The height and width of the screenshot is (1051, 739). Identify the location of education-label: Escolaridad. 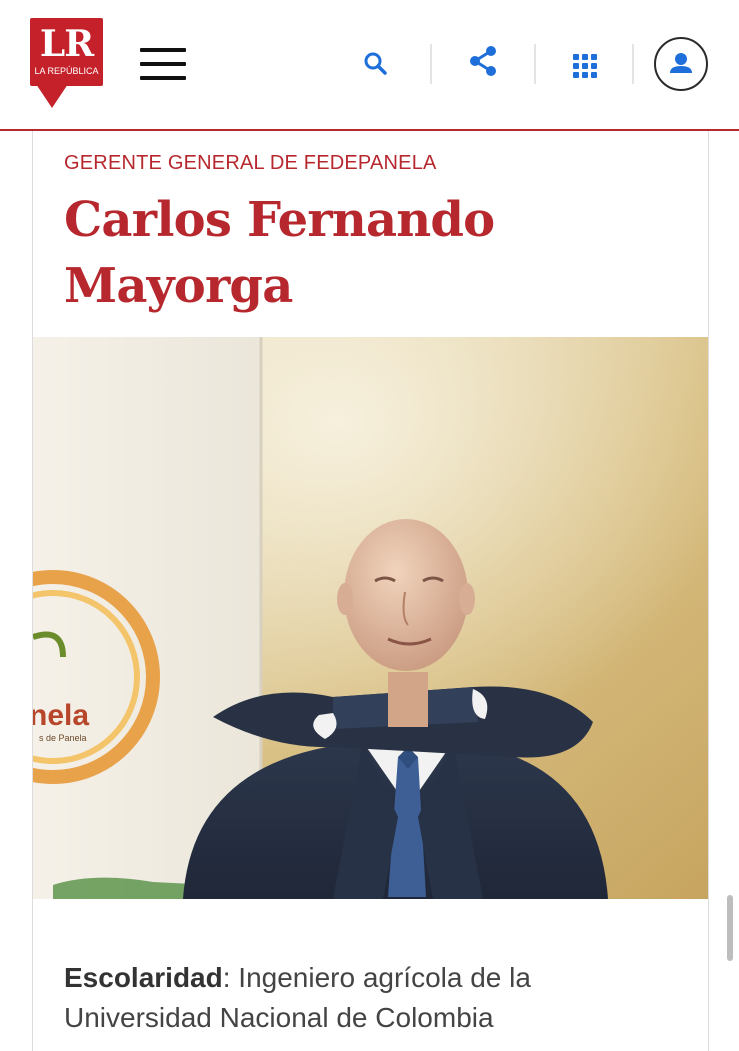
(143, 977).